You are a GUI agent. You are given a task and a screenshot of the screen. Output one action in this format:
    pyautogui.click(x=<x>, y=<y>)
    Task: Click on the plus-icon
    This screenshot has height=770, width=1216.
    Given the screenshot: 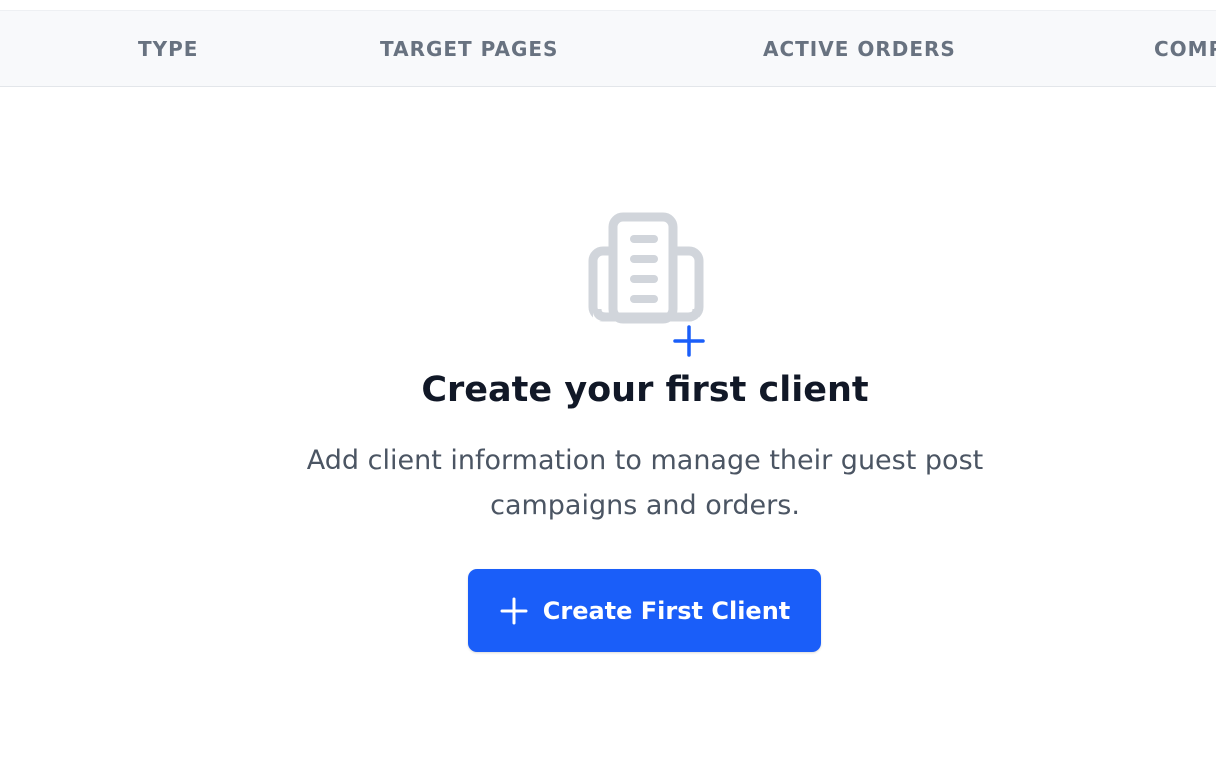 What is the action you would take?
    pyautogui.click(x=514, y=610)
    